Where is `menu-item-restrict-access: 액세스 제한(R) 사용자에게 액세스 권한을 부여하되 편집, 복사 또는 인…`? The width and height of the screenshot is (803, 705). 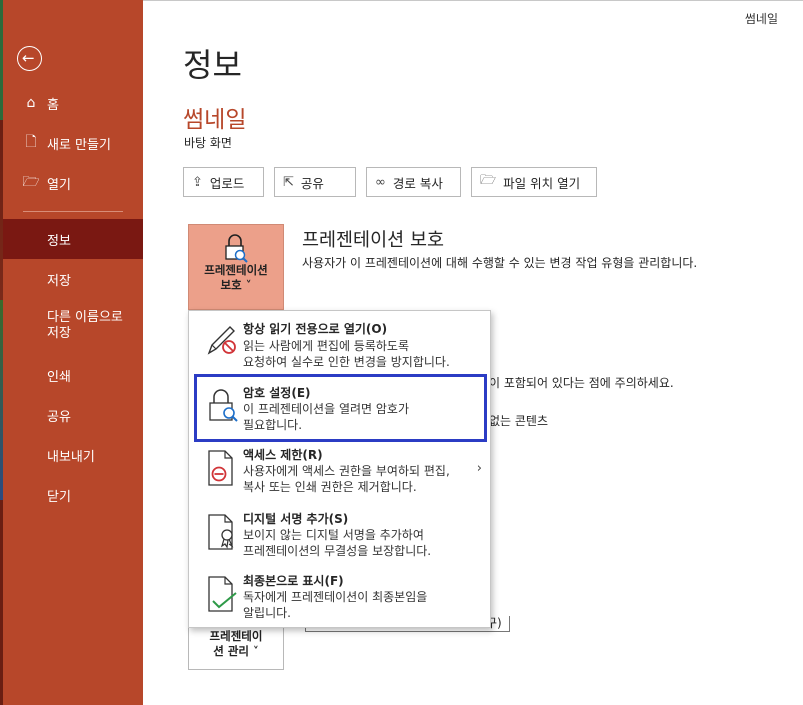
menu-item-restrict-access: 액세스 제한(R) 사용자에게 액세스 권한을 부여하되 편집, 복사 또는 인… is located at coordinates (339, 476).